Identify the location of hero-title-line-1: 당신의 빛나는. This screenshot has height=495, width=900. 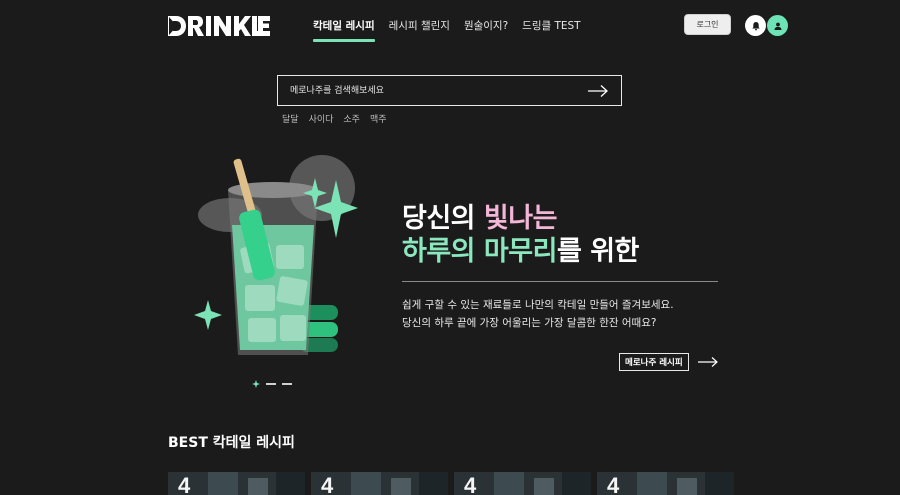
(520, 218).